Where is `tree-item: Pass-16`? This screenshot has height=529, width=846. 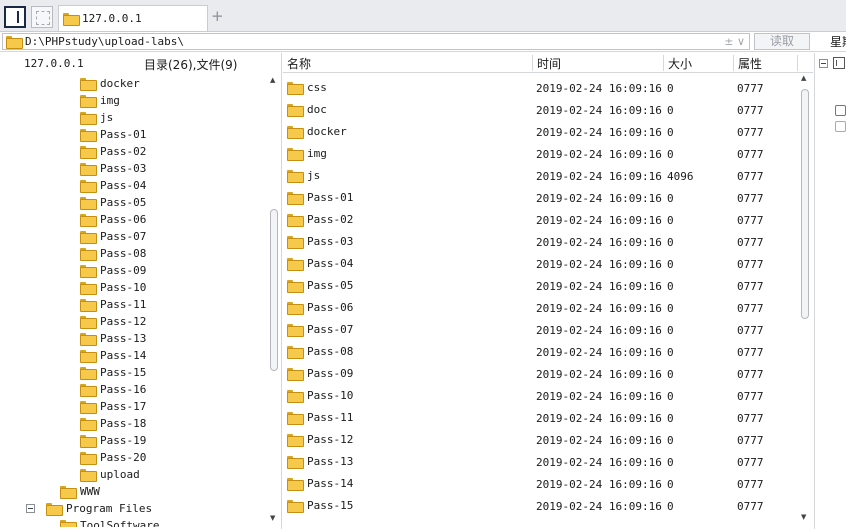
tree-item: Pass-16 is located at coordinates (113, 389).